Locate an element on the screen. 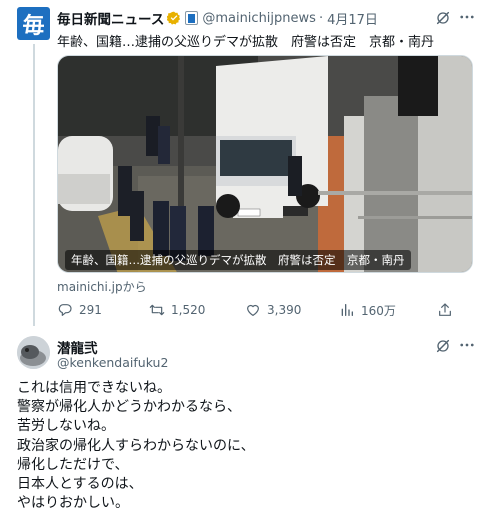  repost-button: 1,520 is located at coordinates (177, 310).